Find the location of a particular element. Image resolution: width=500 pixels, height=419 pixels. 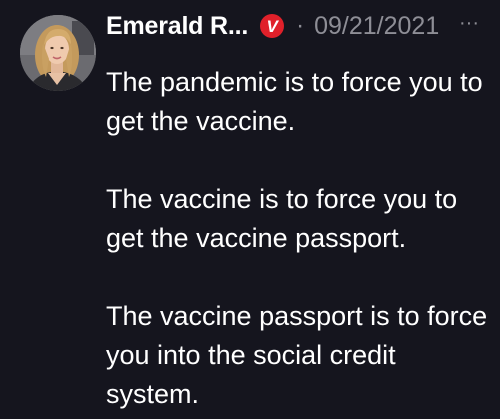

avatar is located at coordinates (58, 53).